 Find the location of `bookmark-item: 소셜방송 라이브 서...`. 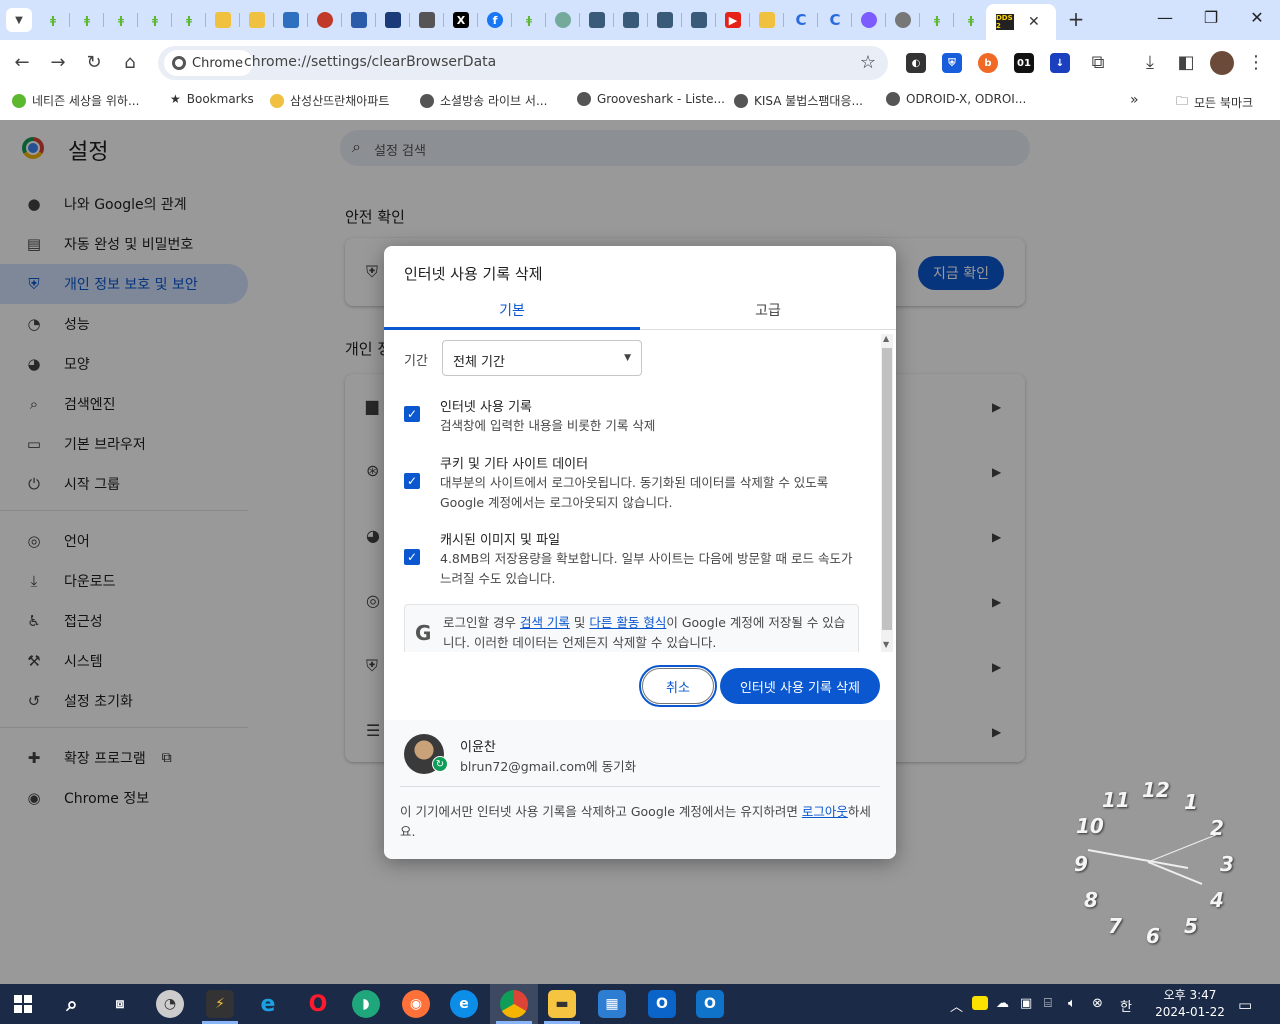

bookmark-item: 소셜방송 라이브 서... is located at coordinates (483, 100).